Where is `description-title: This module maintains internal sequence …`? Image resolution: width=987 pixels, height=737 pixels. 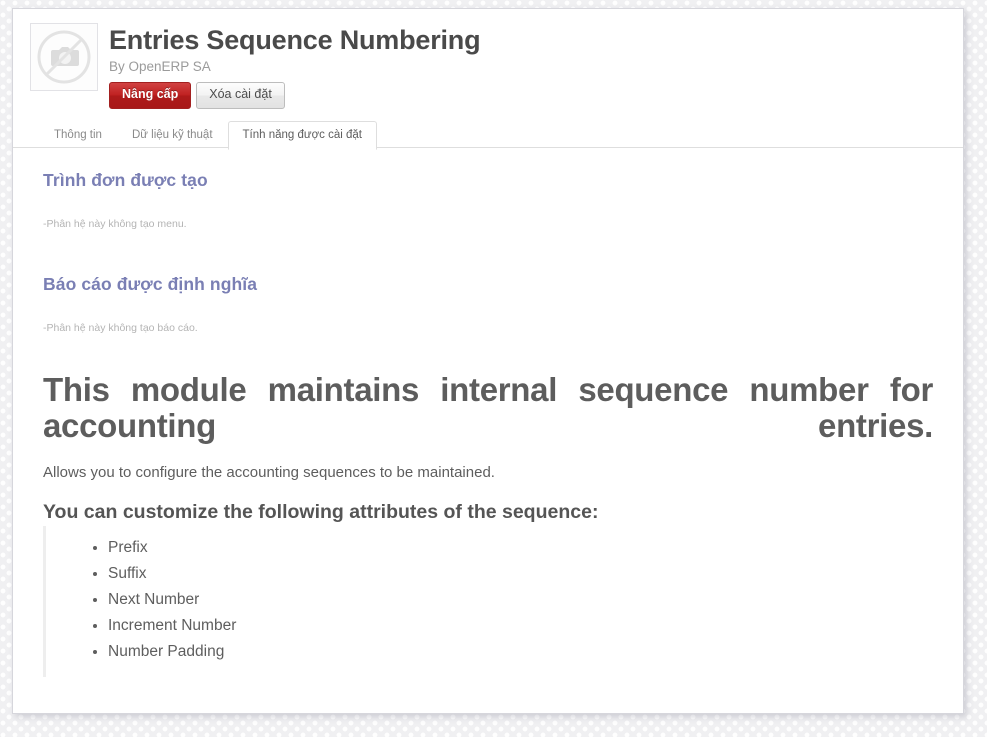 description-title: This module maintains internal sequence … is located at coordinates (488, 407).